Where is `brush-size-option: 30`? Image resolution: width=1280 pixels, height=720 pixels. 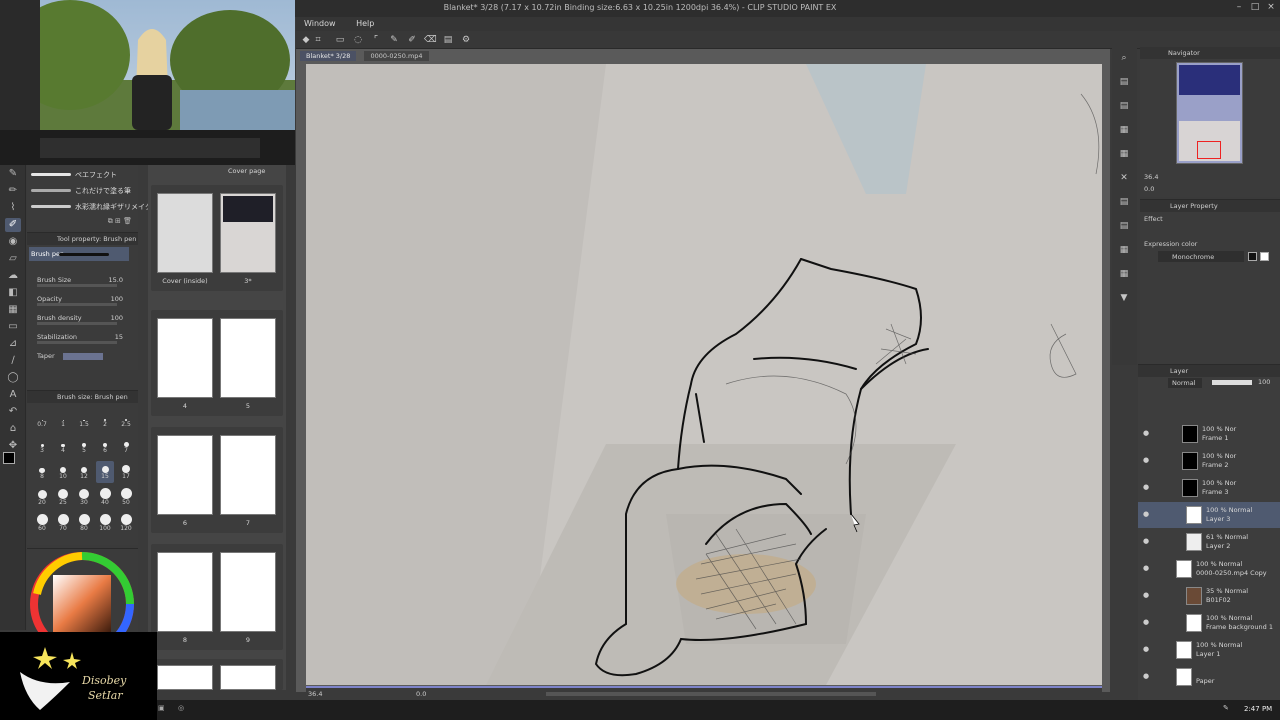 brush-size-option: 30 is located at coordinates (84, 498).